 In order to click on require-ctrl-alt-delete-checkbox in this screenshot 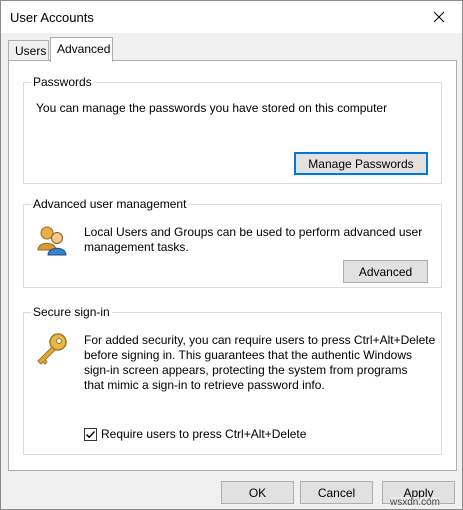, I will do `click(90, 434)`.